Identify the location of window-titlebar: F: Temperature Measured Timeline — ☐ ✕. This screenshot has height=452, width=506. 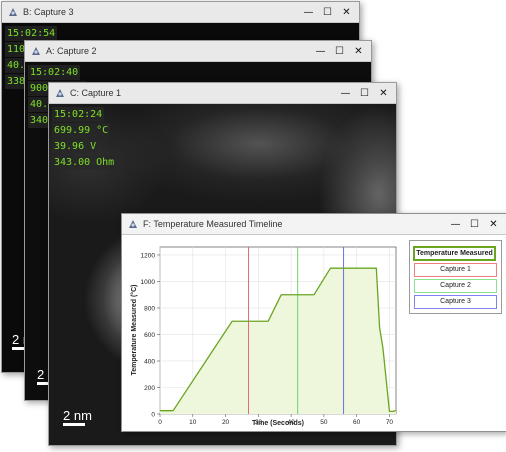
(314, 224).